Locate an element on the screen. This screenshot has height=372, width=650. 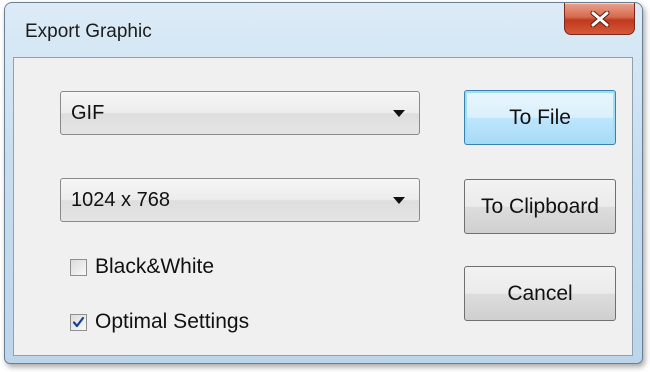
close-icon is located at coordinates (600, 19).